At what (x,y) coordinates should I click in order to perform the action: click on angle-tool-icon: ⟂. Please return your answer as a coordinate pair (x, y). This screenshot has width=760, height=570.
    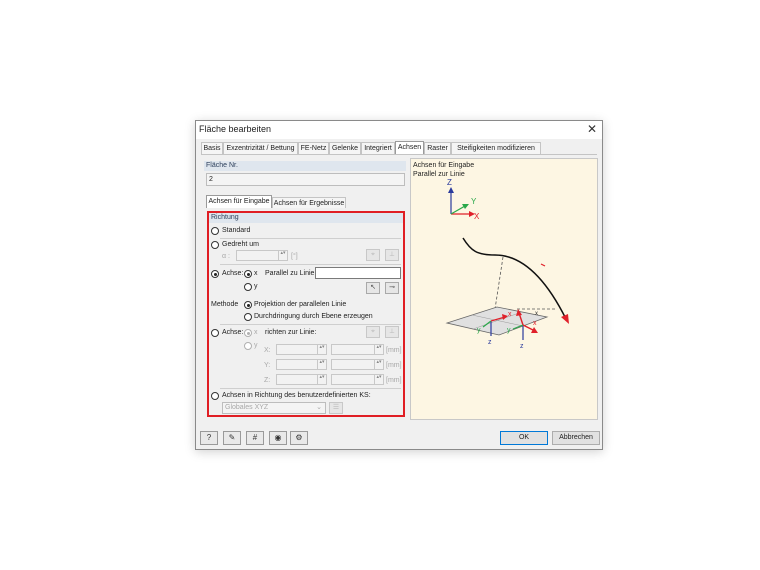
    Looking at the image, I should click on (392, 255).